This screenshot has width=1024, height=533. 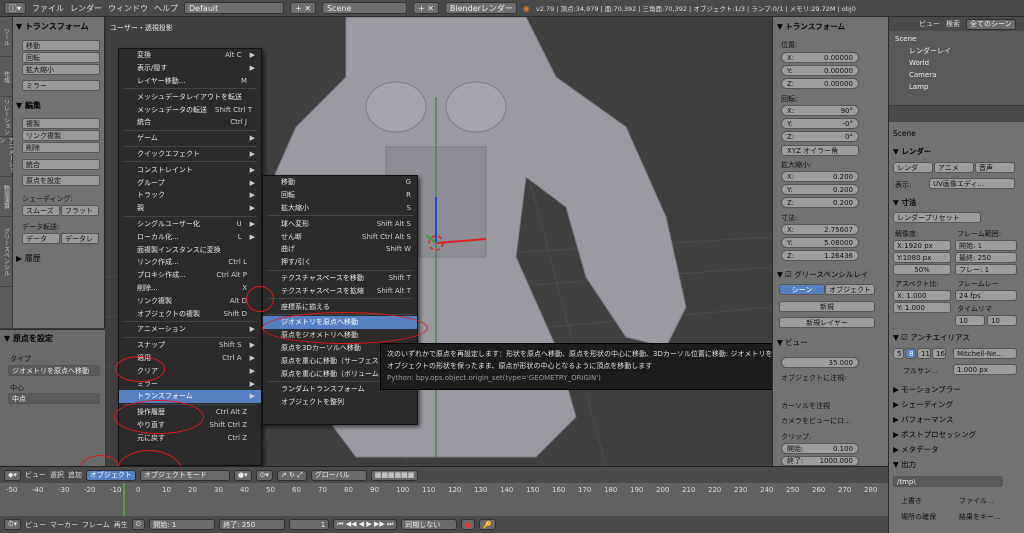 I want to click on outliner-display-select: 全てのシーン, so click(x=991, y=24).